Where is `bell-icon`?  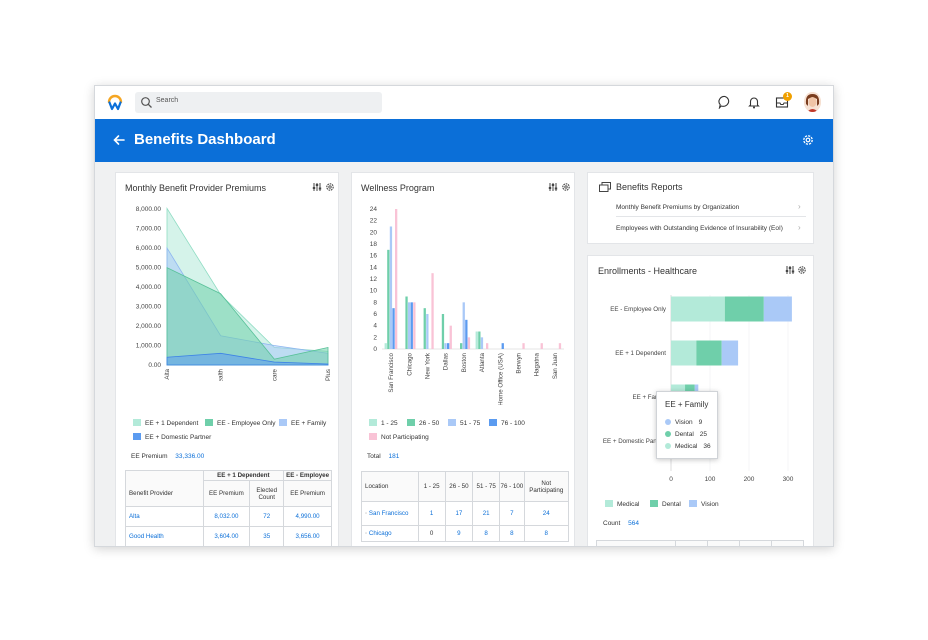 bell-icon is located at coordinates (754, 102).